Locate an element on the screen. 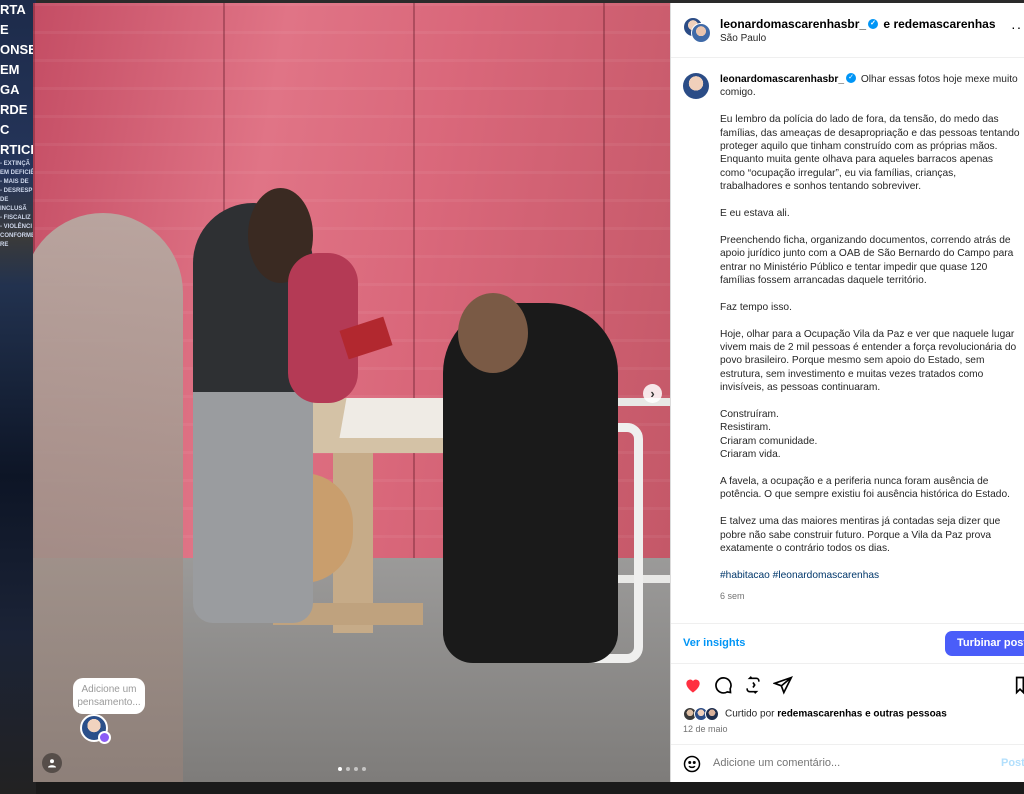 Image resolution: width=1024 pixels, height=794 pixels. background-text-line: RTA E is located at coordinates (13, 19).